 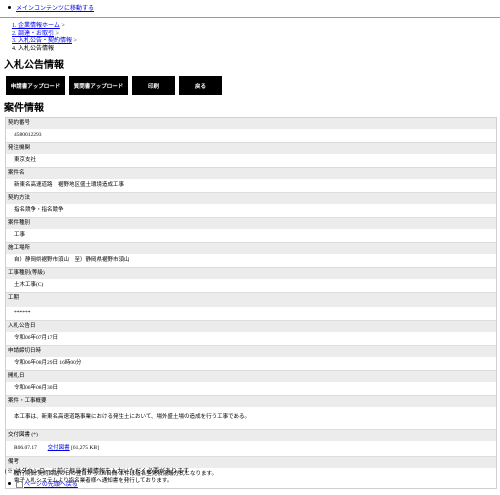 What do you see at coordinates (251, 376) in the screenshot?
I see `field-label: 開札日` at bounding box center [251, 376].